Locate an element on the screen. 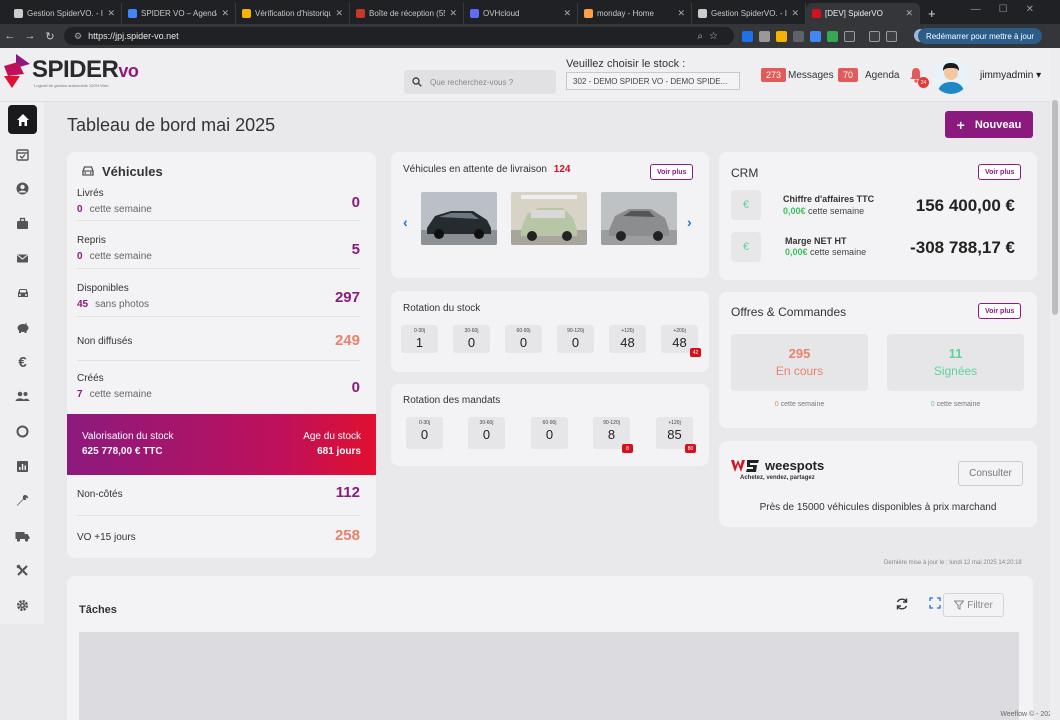 This screenshot has height=720, width=1060. forward-icon: → is located at coordinates (30, 36).